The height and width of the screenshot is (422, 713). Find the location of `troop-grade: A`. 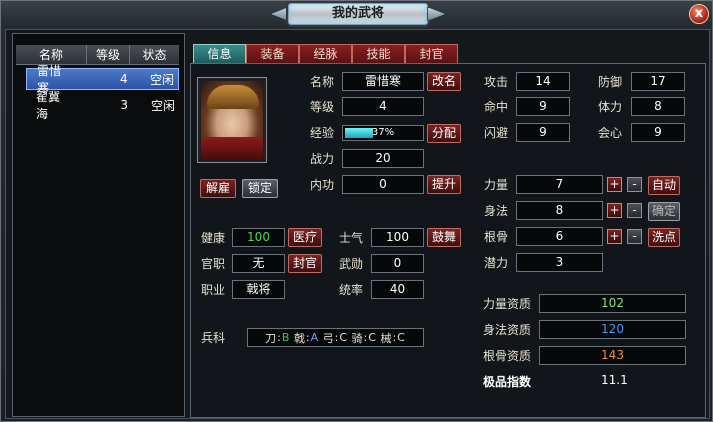

troop-grade: A is located at coordinates (314, 337).